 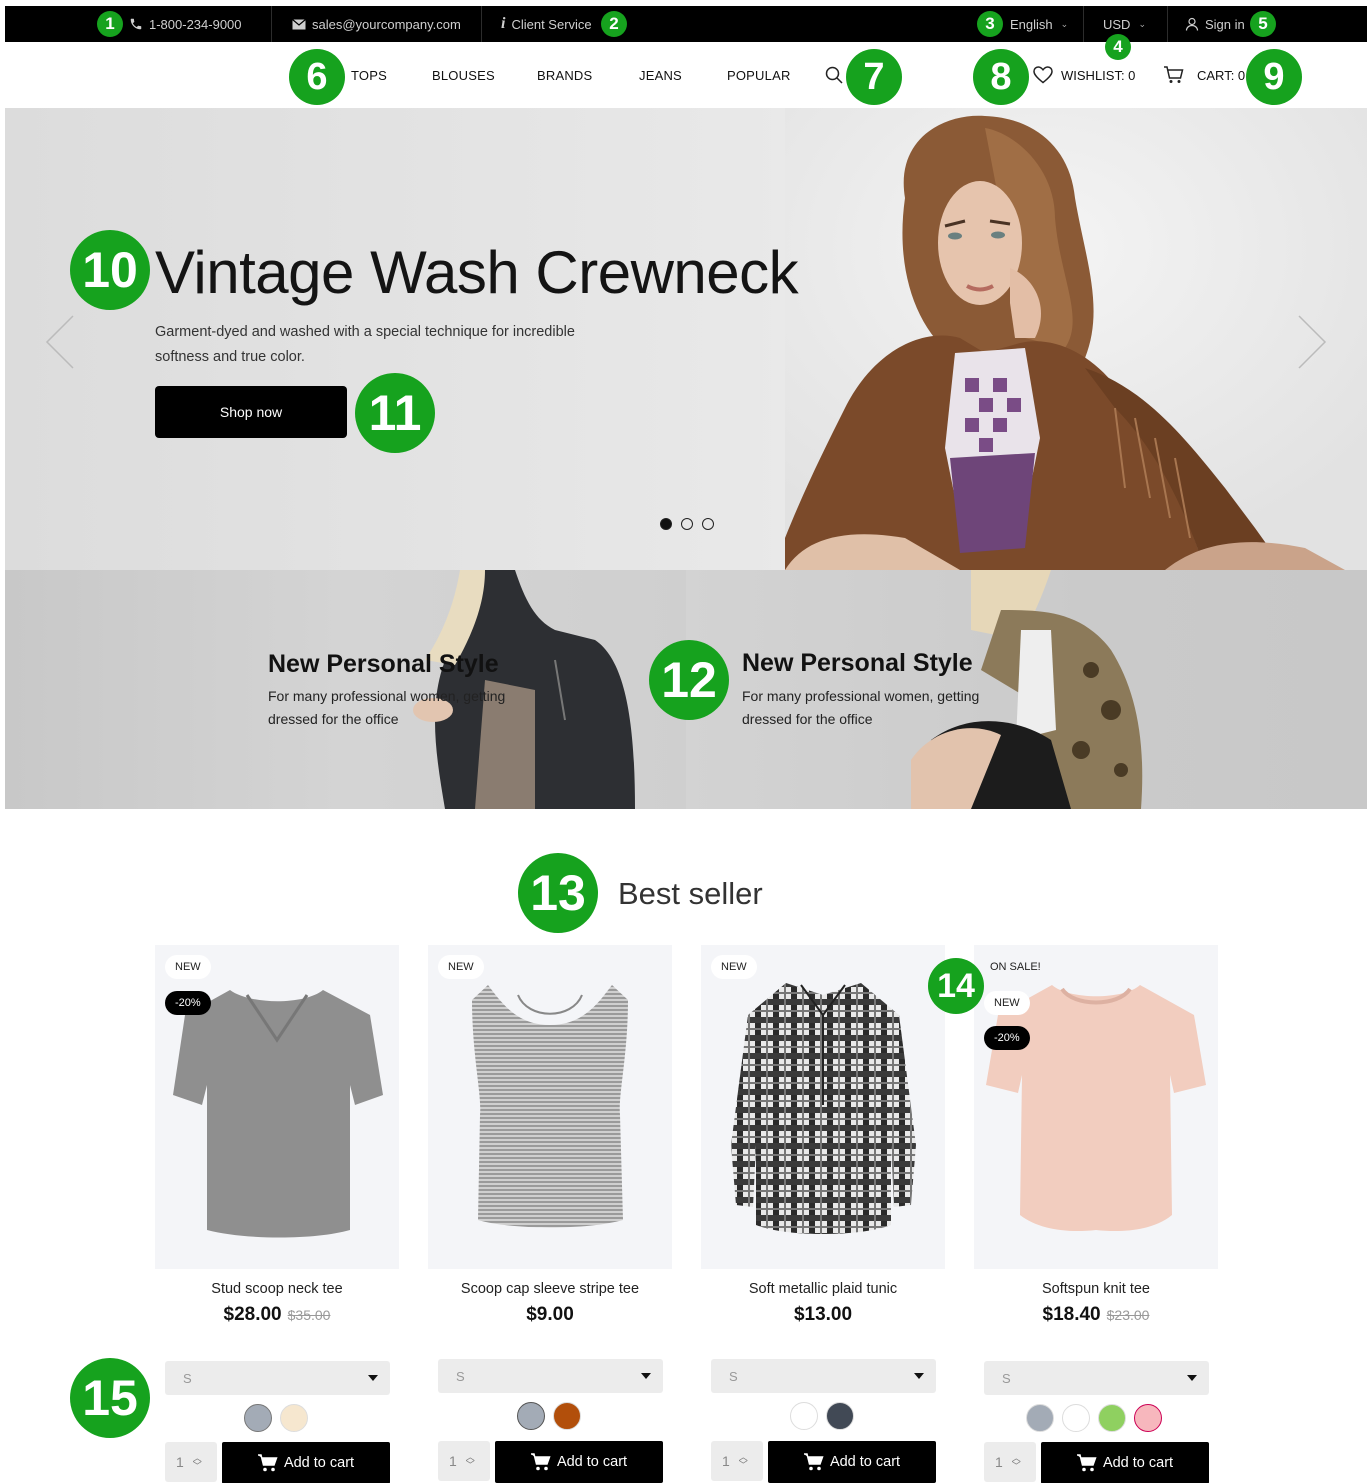 I want to click on callout-badge: 4, so click(x=1118, y=47).